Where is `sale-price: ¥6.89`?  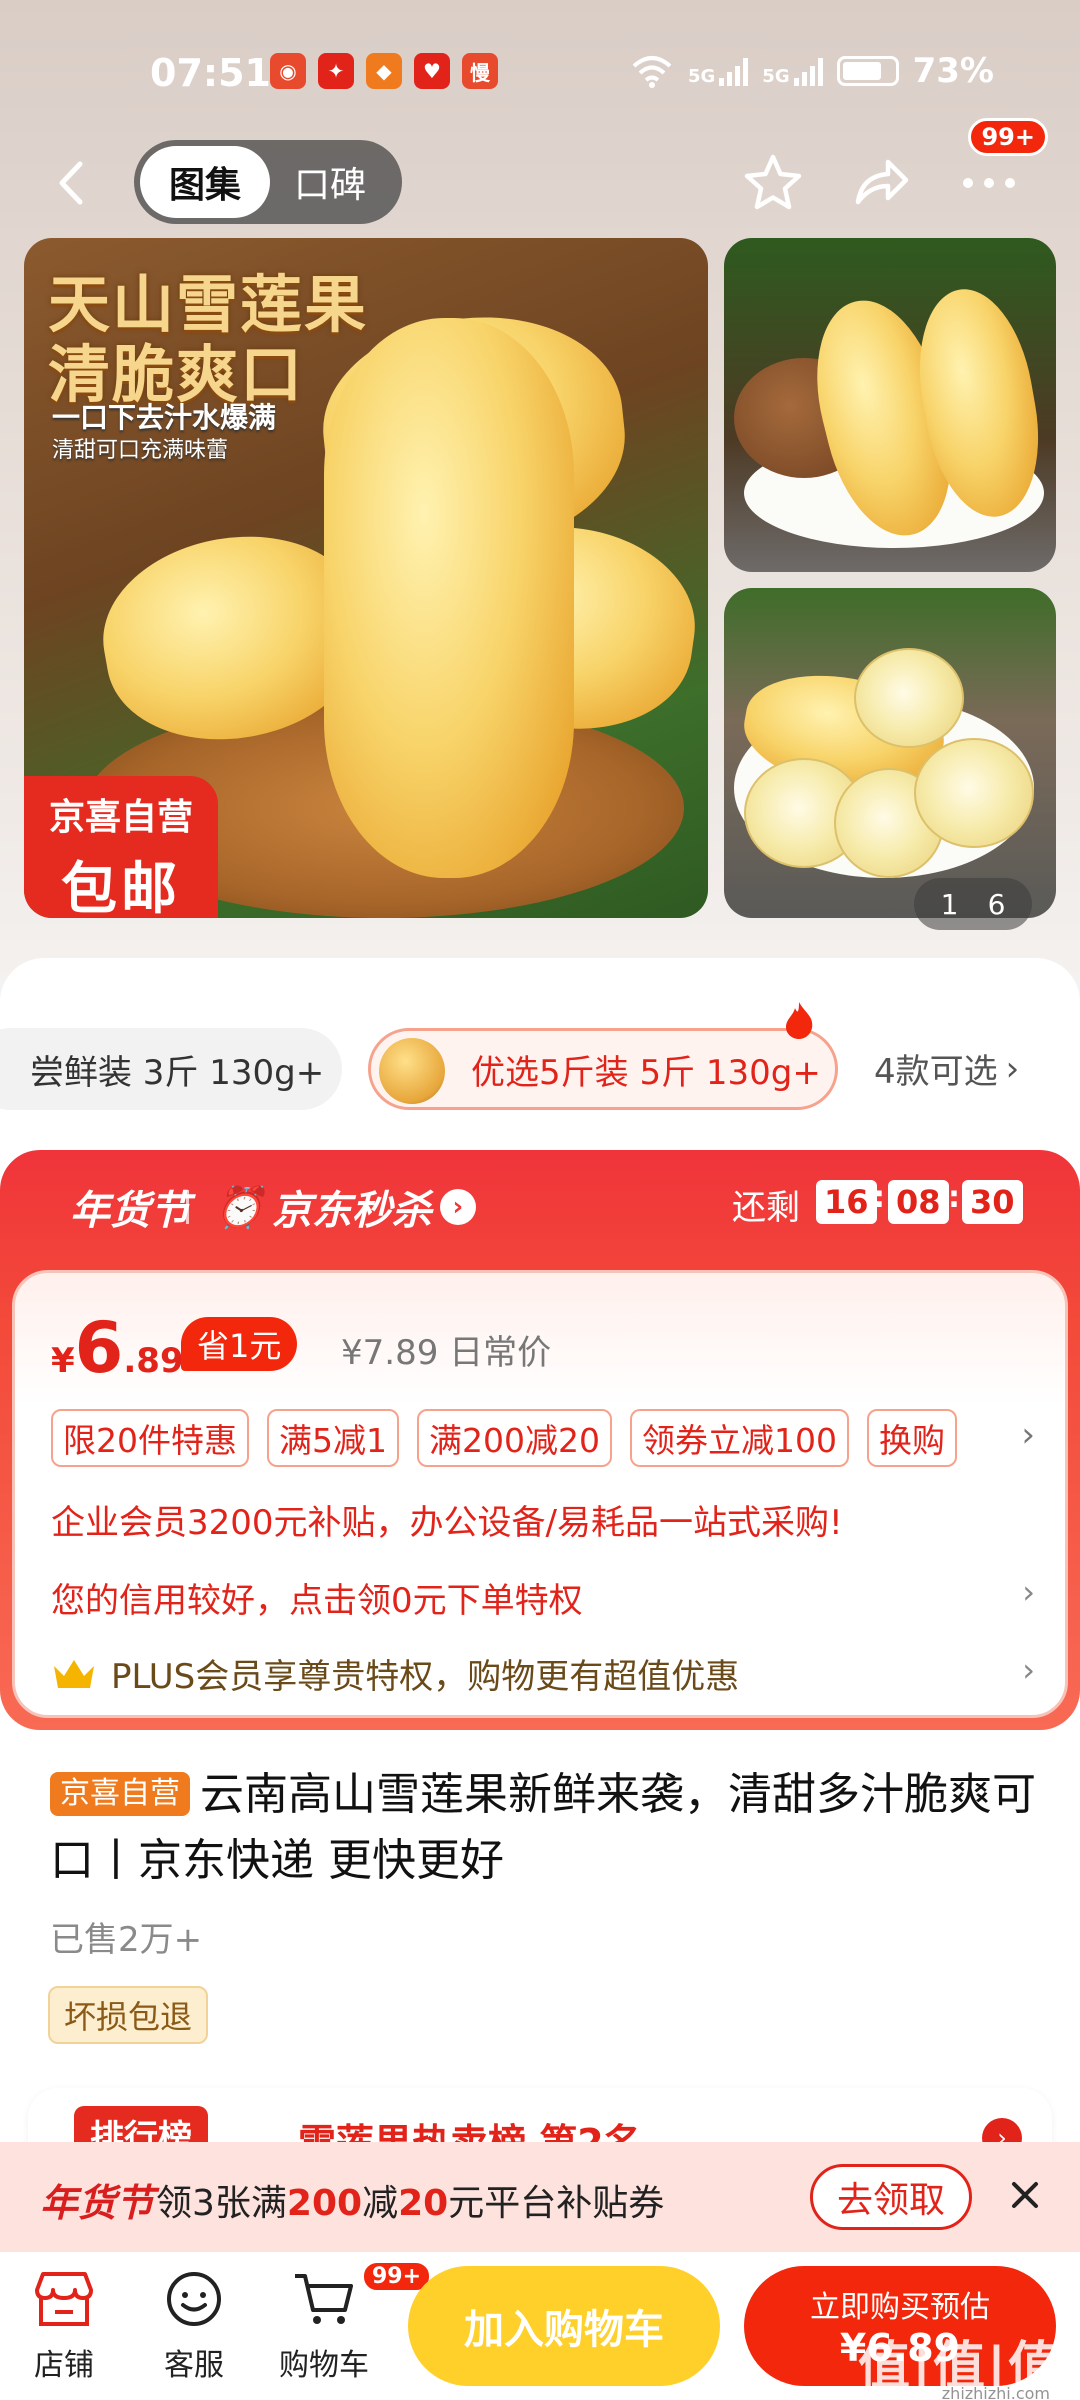 sale-price: ¥6.89 is located at coordinates (117, 1348).